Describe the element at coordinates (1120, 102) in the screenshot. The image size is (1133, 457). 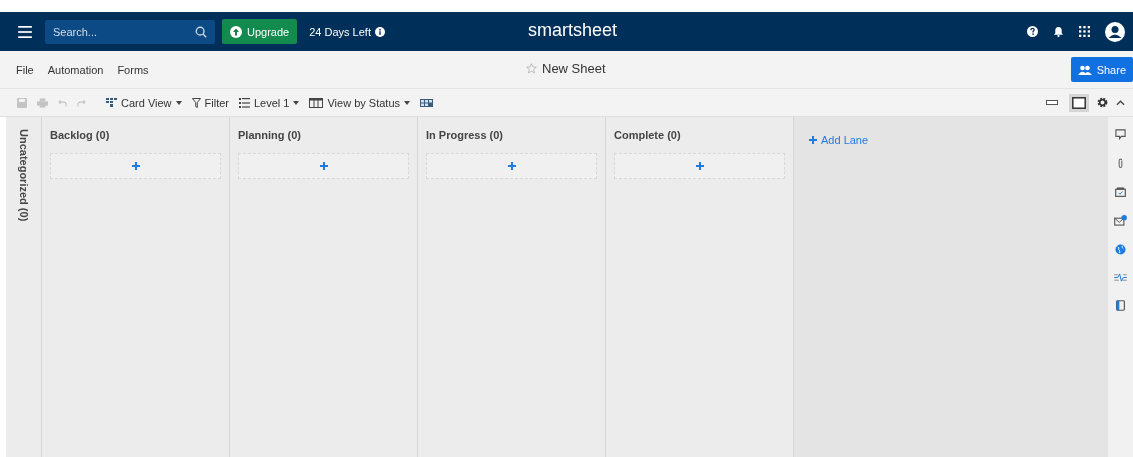
I see `collapse-icon` at that location.